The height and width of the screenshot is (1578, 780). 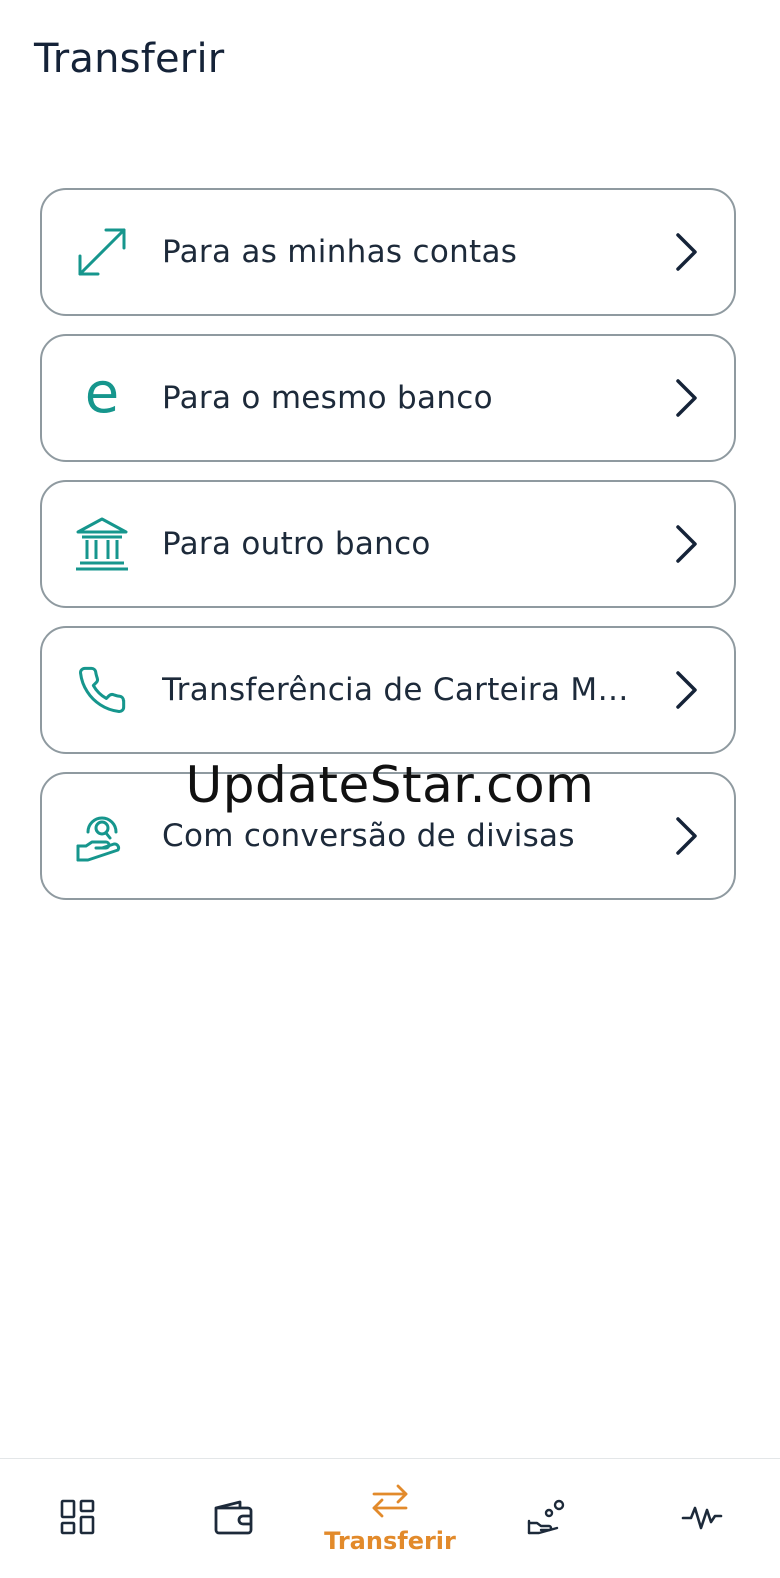 What do you see at coordinates (102, 544) in the screenshot?
I see `bank-building-icon` at bounding box center [102, 544].